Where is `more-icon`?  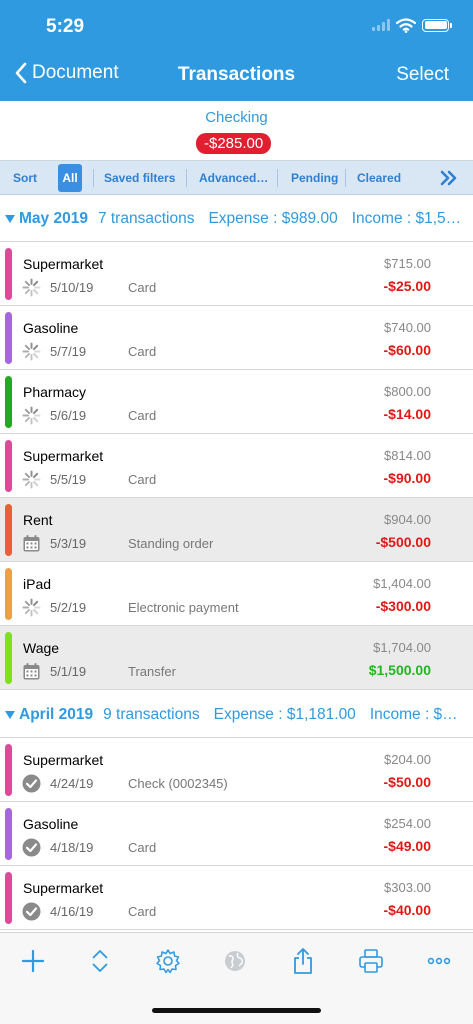 more-icon is located at coordinates (439, 961).